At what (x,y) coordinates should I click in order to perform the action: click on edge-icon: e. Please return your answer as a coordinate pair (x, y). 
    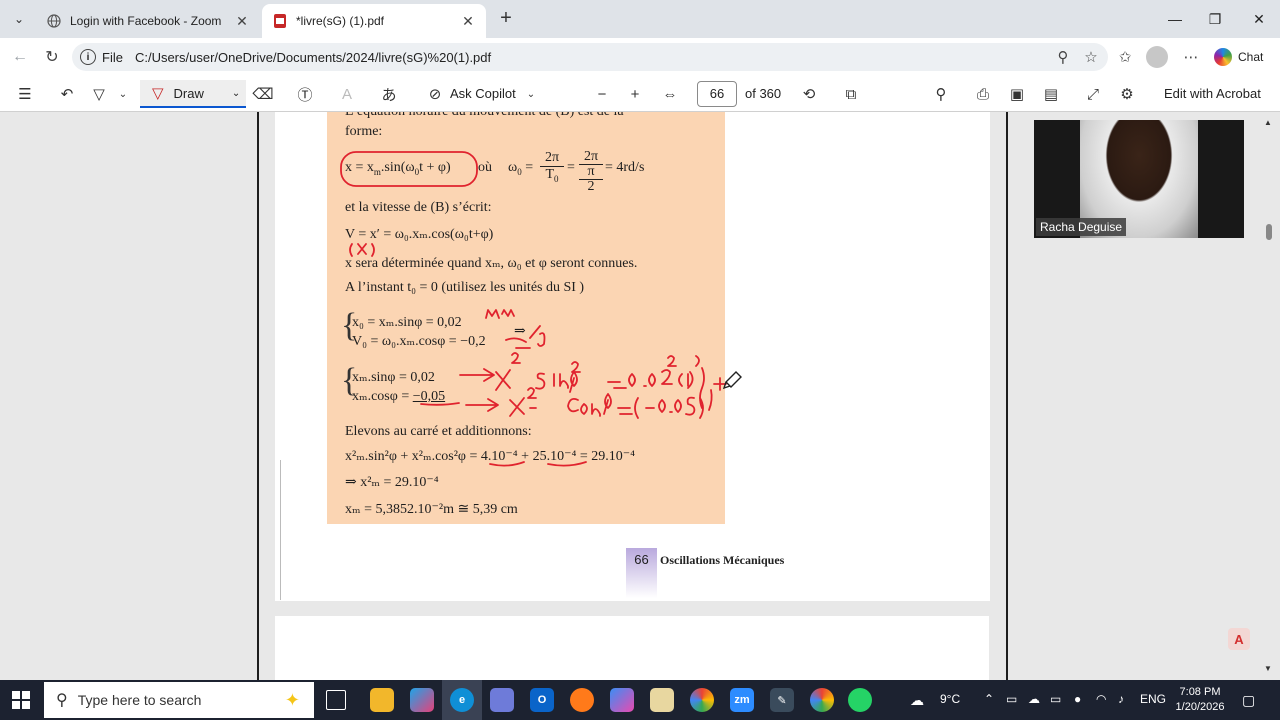
    Looking at the image, I should click on (462, 700).